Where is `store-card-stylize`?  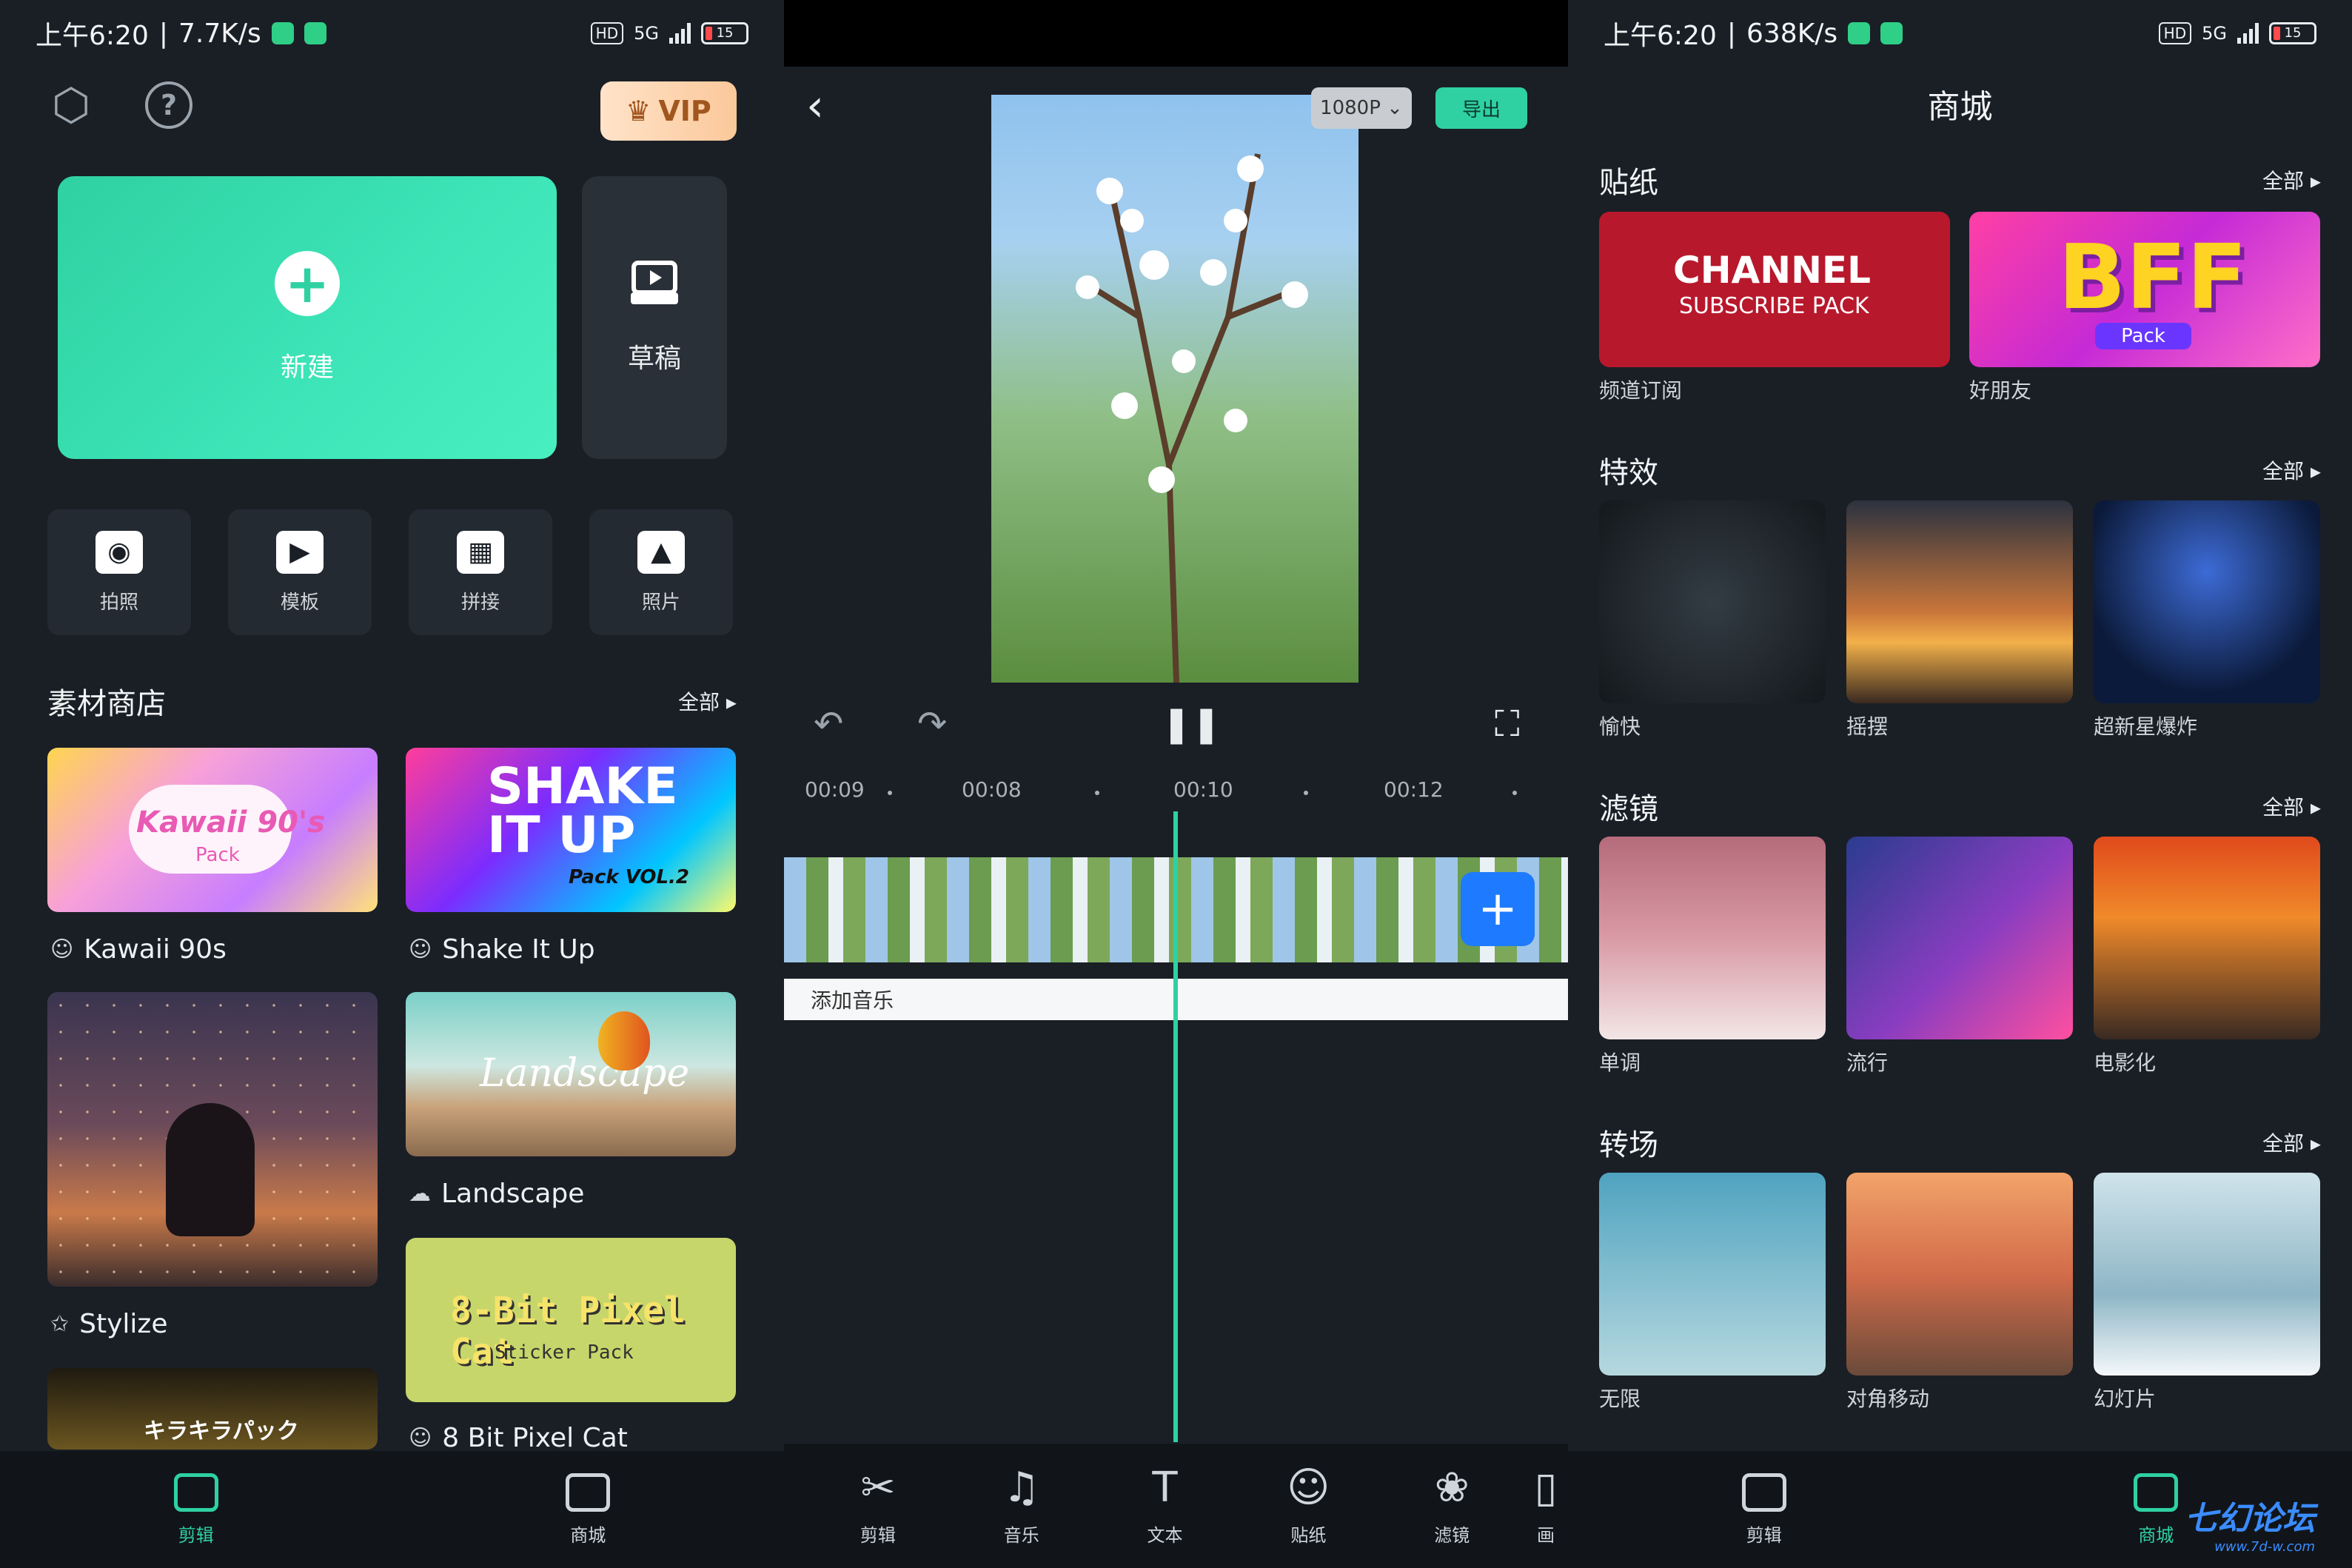
store-card-stylize is located at coordinates (213, 1139).